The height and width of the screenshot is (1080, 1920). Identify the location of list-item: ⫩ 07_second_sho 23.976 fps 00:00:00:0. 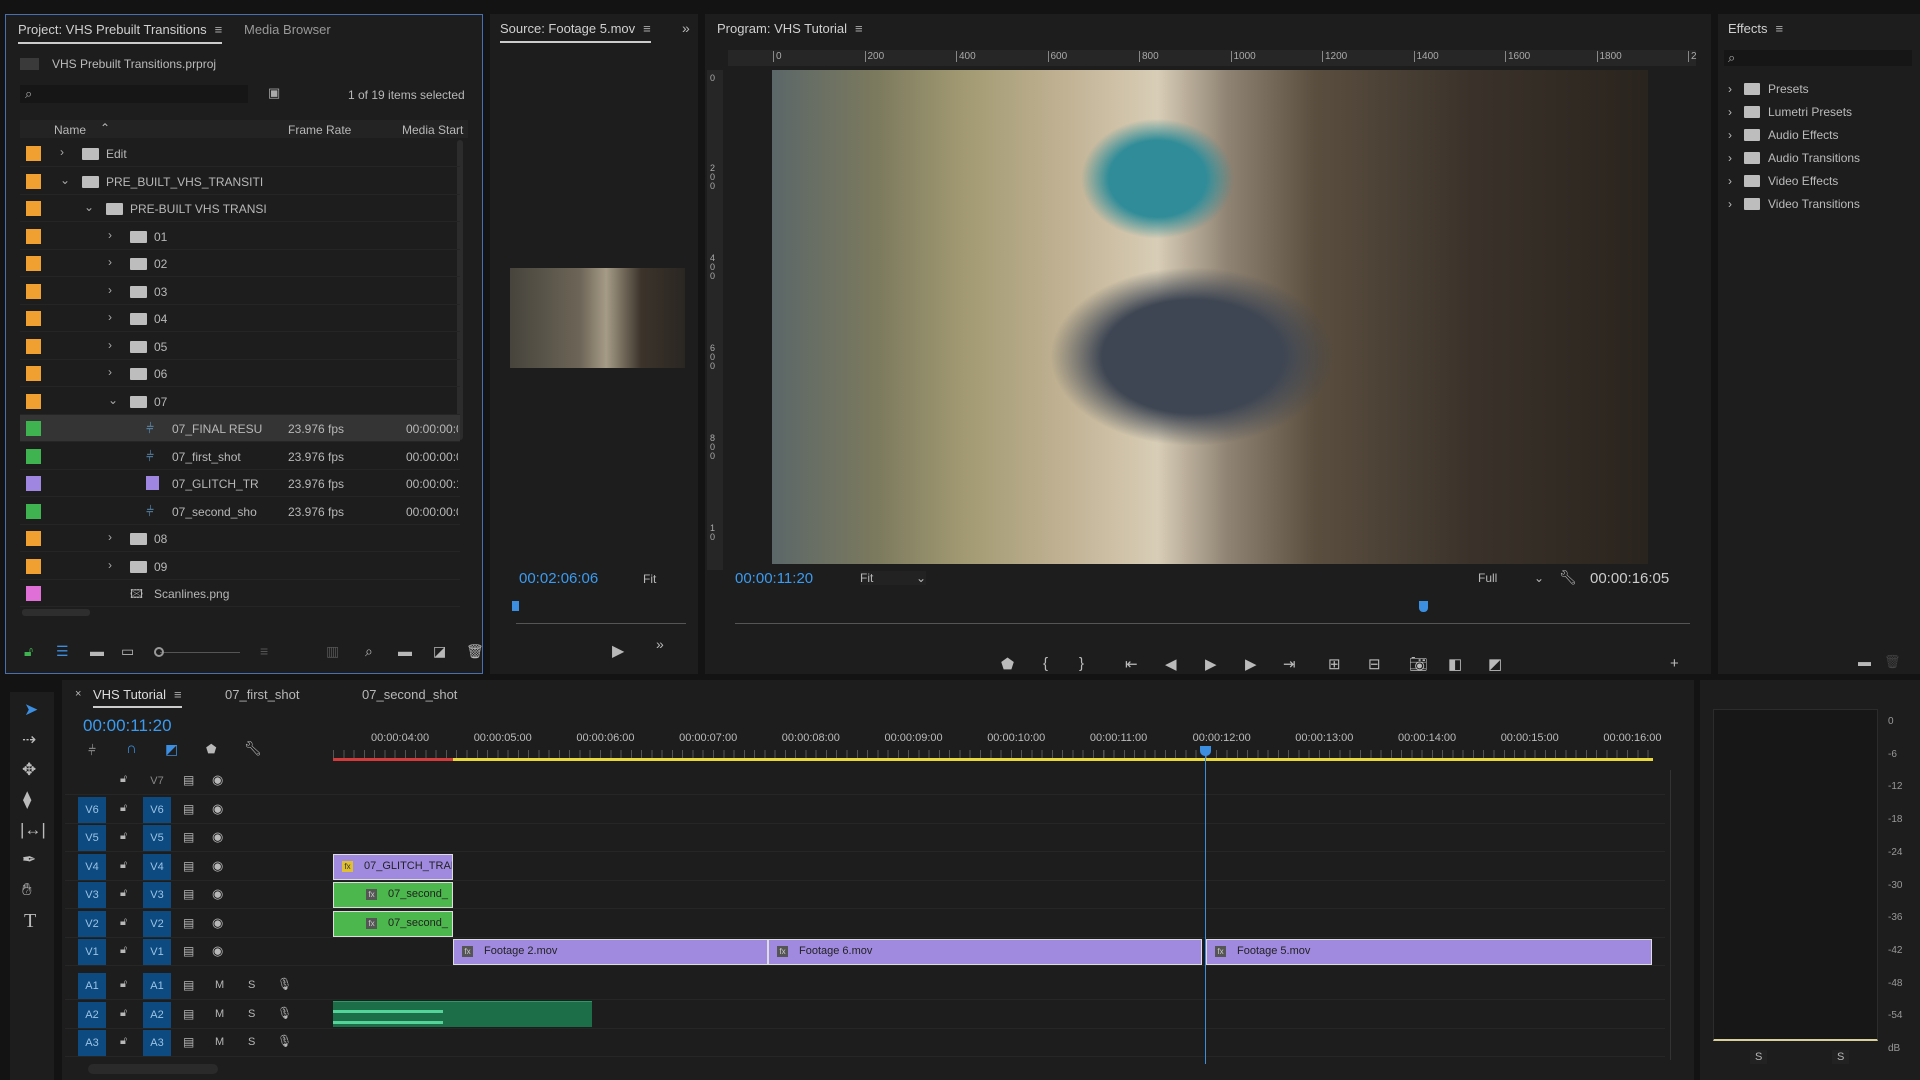
(240, 511).